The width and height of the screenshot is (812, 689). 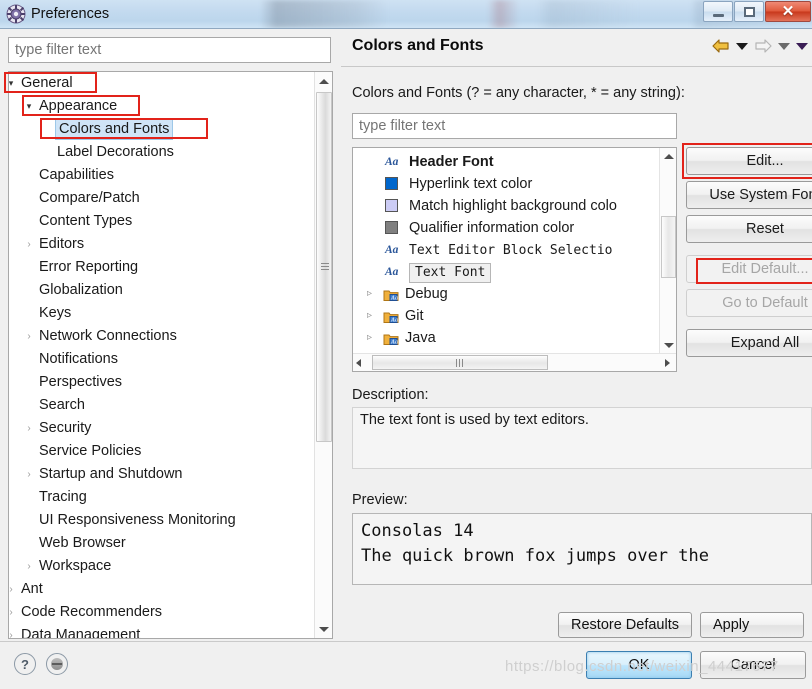 What do you see at coordinates (507, 162) in the screenshot?
I see `list-item-header-font: Aa Header Font` at bounding box center [507, 162].